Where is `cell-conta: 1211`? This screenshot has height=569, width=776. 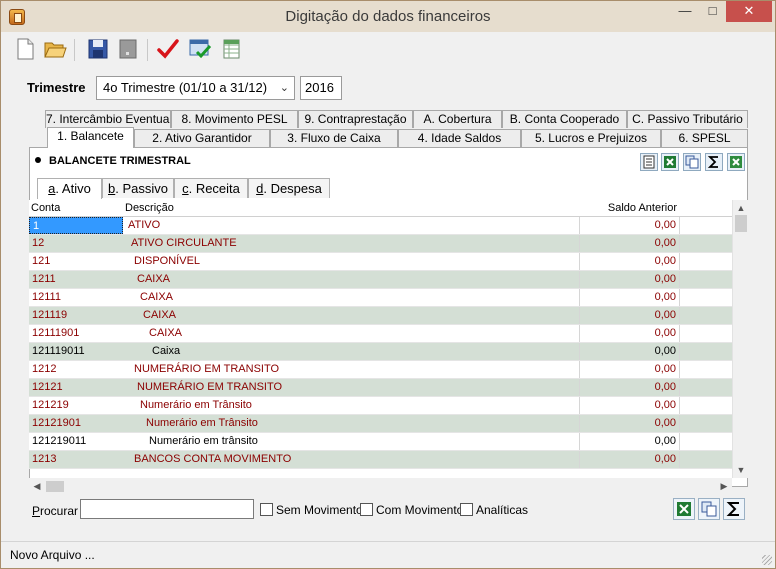 cell-conta: 1211 is located at coordinates (76, 279).